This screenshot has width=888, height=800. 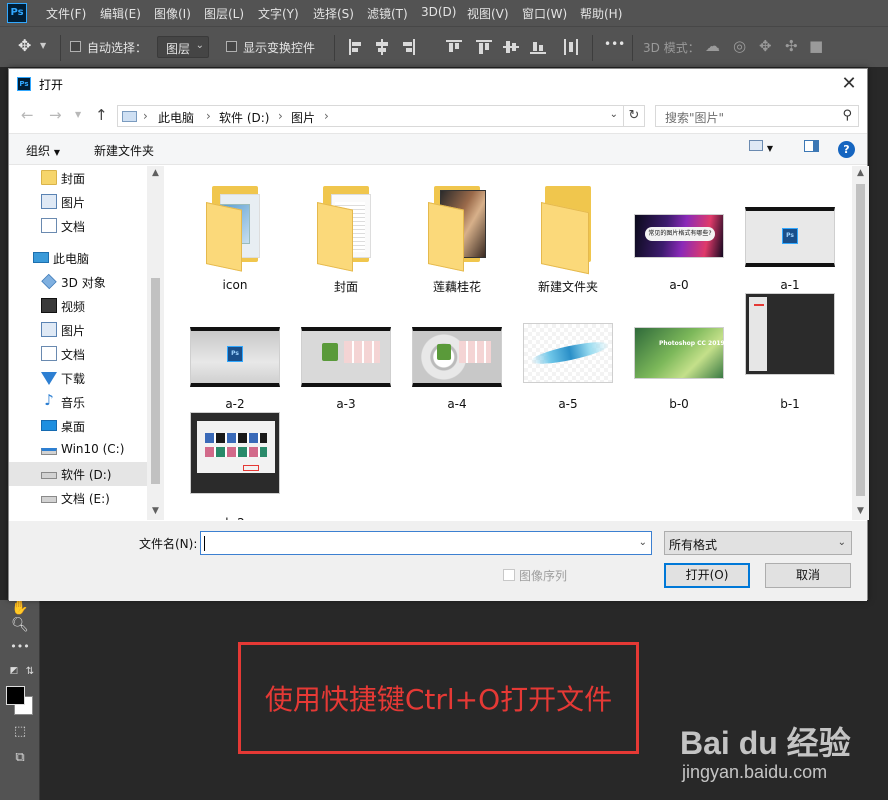 What do you see at coordinates (79, 202) in the screenshot?
I see `sidebar-item-pictures-quick: 图片` at bounding box center [79, 202].